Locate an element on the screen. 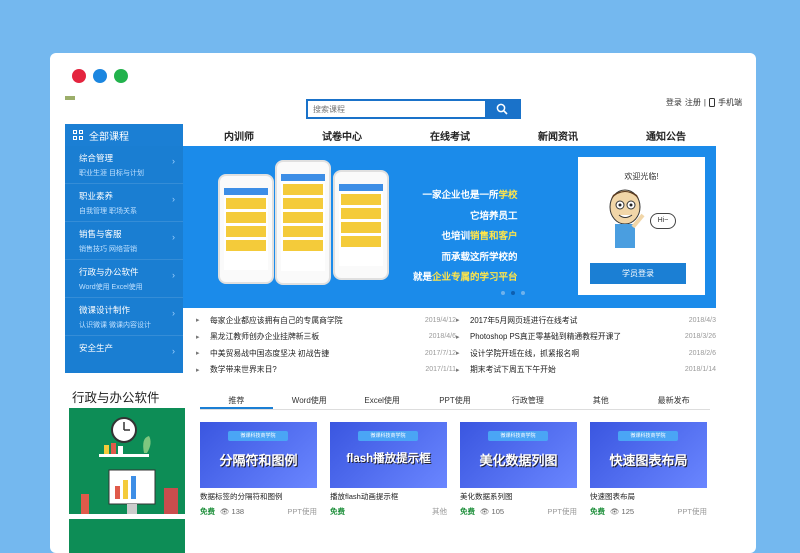  sidebar-item-title: 综合管理 is located at coordinates (96, 158).